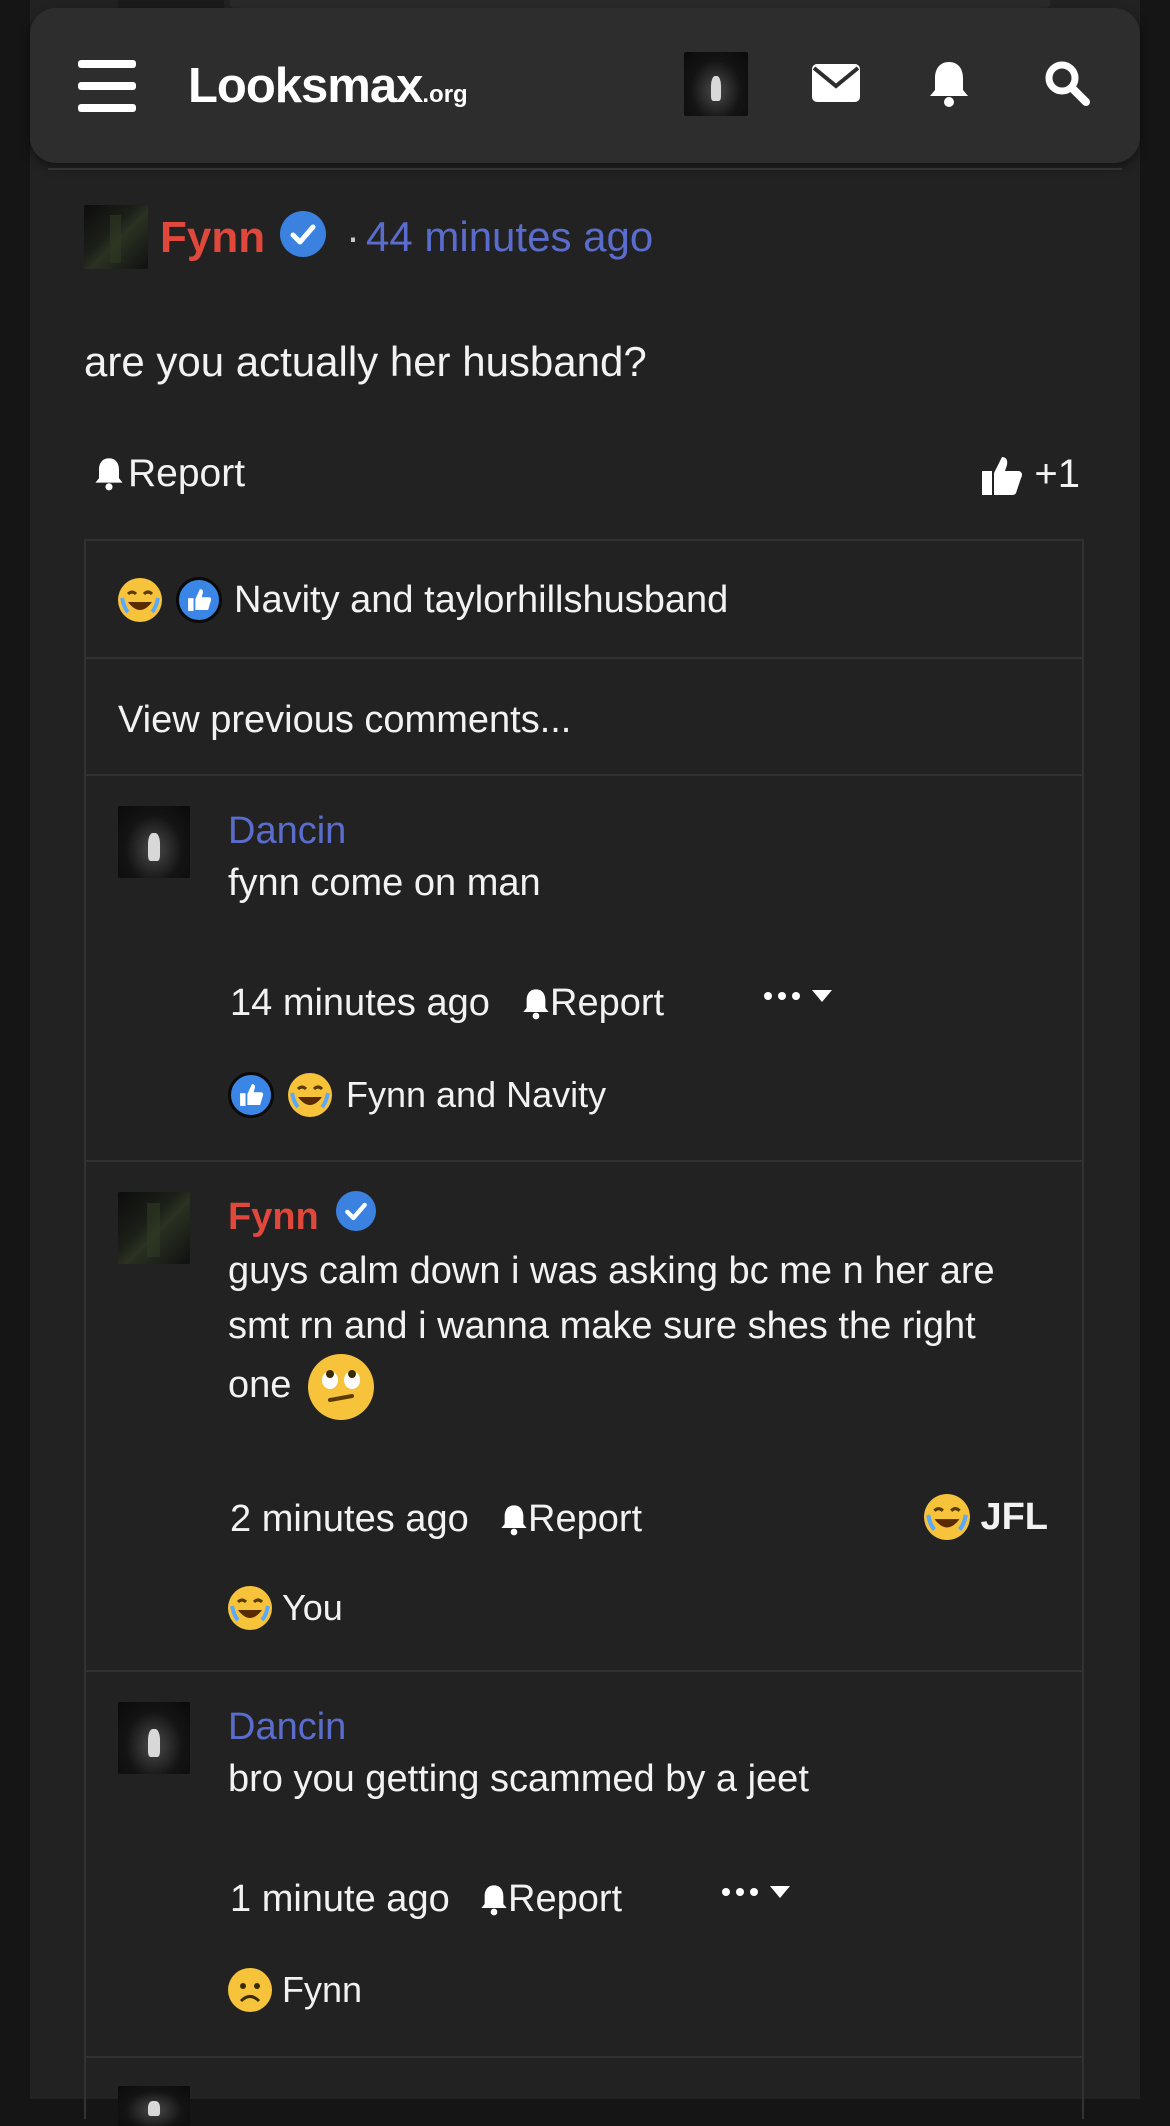 The image size is (1170, 2126). Describe the element at coordinates (312, 1607) in the screenshot. I see `reactions-text: You` at that location.